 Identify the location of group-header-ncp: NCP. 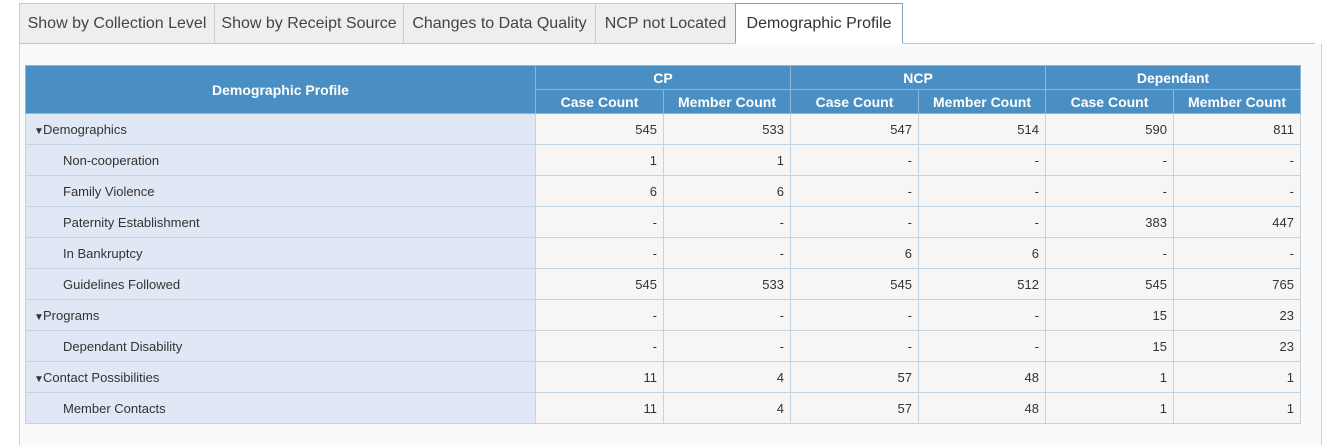
(918, 77).